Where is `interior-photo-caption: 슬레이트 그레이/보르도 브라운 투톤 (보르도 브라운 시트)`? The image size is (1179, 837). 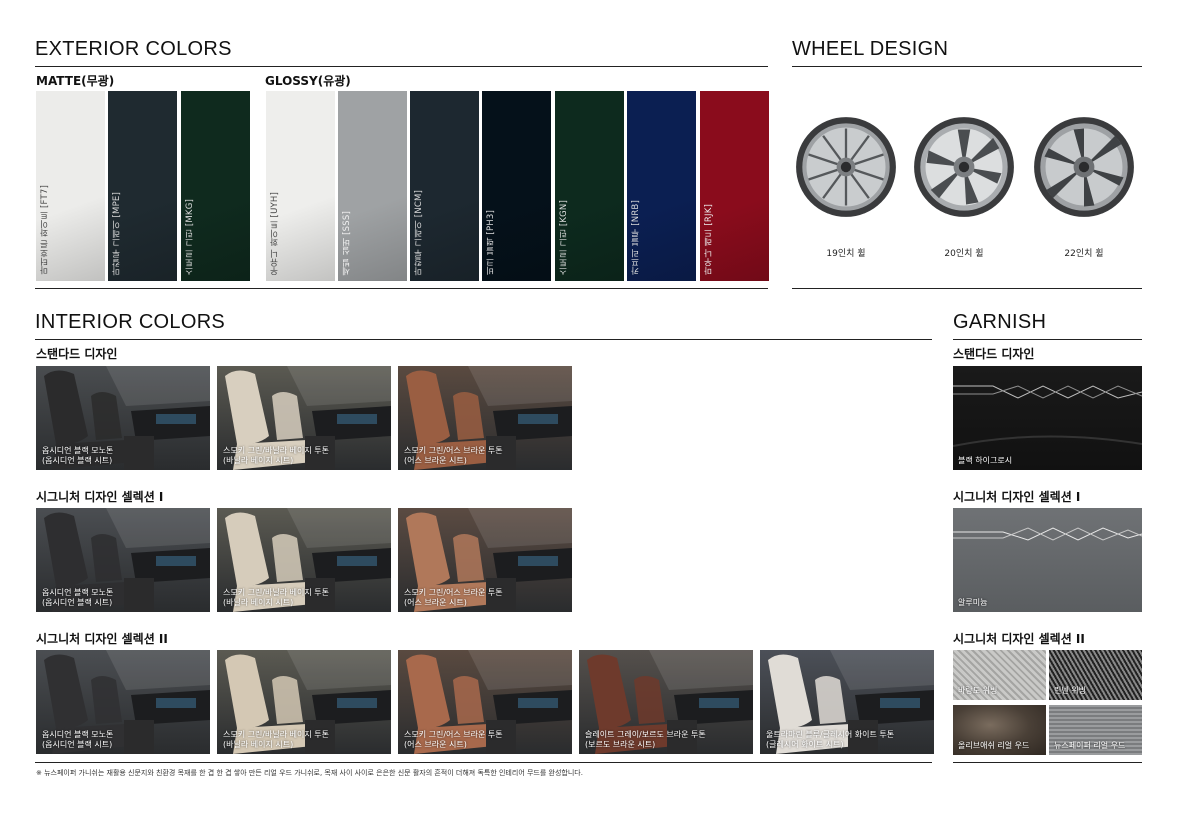
interior-photo-caption: 슬레이트 그레이/보르도 브라운 투톤 (보르도 브라운 시트) is located at coordinates (645, 740).